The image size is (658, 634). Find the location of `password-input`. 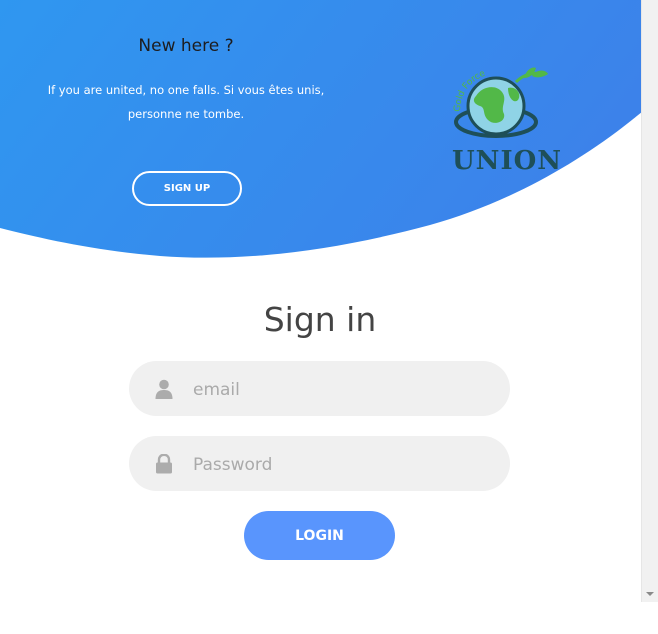

password-input is located at coordinates (343, 464).